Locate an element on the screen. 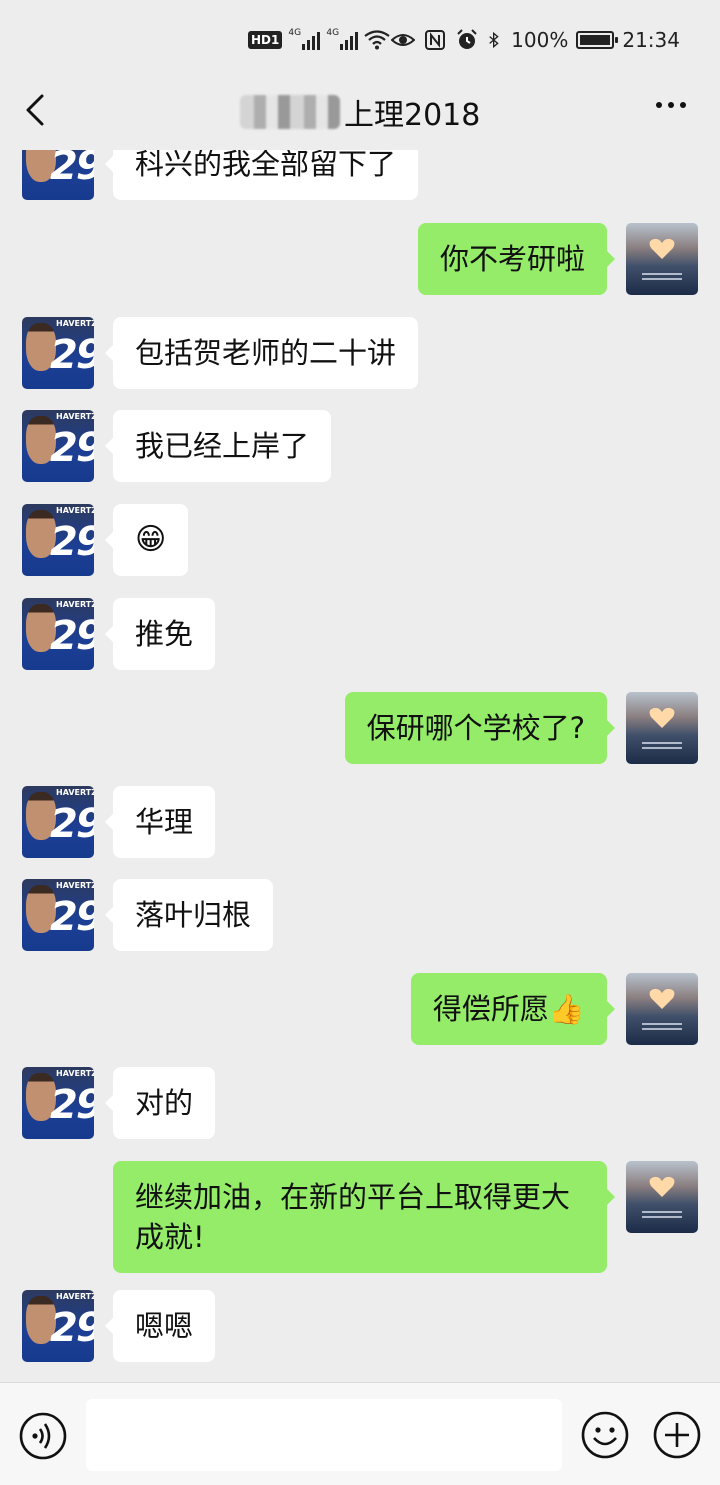 This screenshot has width=720, height=1485. voice-input-icon is located at coordinates (43, 1436).